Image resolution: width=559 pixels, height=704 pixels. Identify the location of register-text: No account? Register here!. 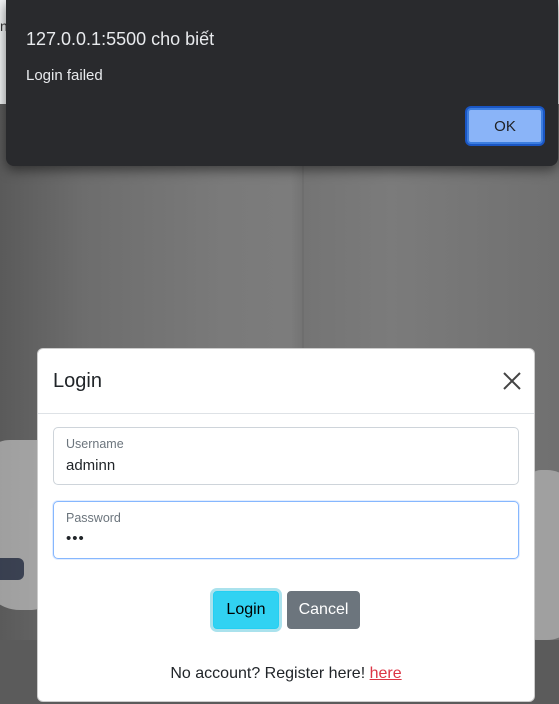
(270, 673).